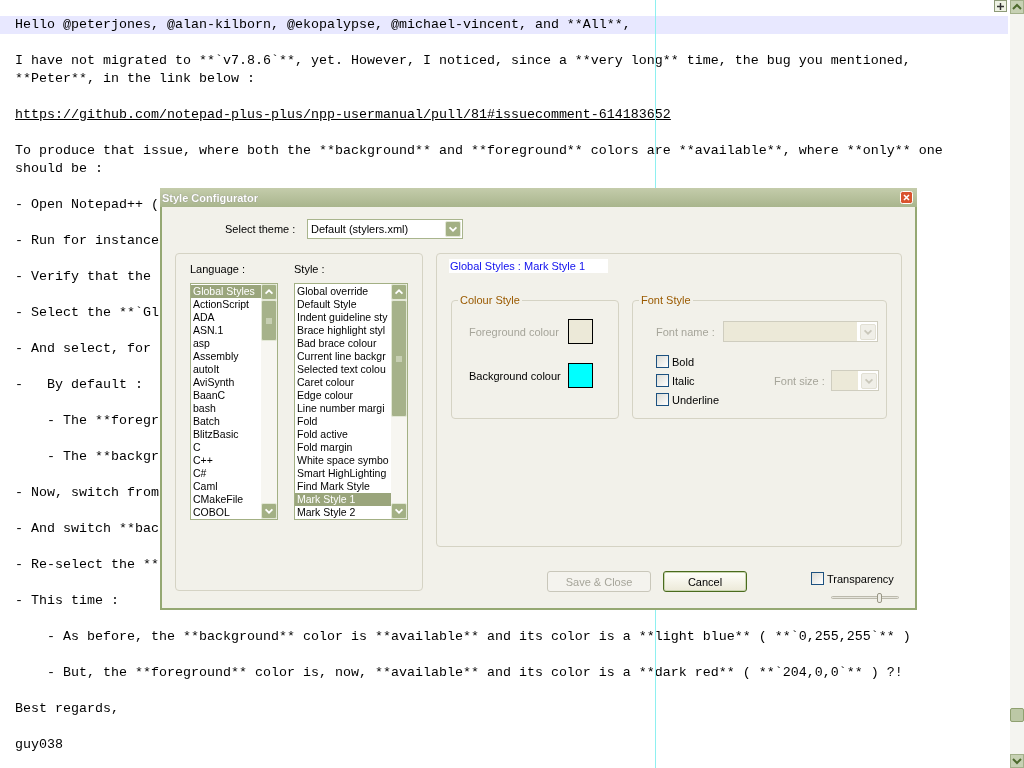 Image resolution: width=1024 pixels, height=768 pixels. Describe the element at coordinates (683, 361) in the screenshot. I see `checkbox-label: Bold` at that location.